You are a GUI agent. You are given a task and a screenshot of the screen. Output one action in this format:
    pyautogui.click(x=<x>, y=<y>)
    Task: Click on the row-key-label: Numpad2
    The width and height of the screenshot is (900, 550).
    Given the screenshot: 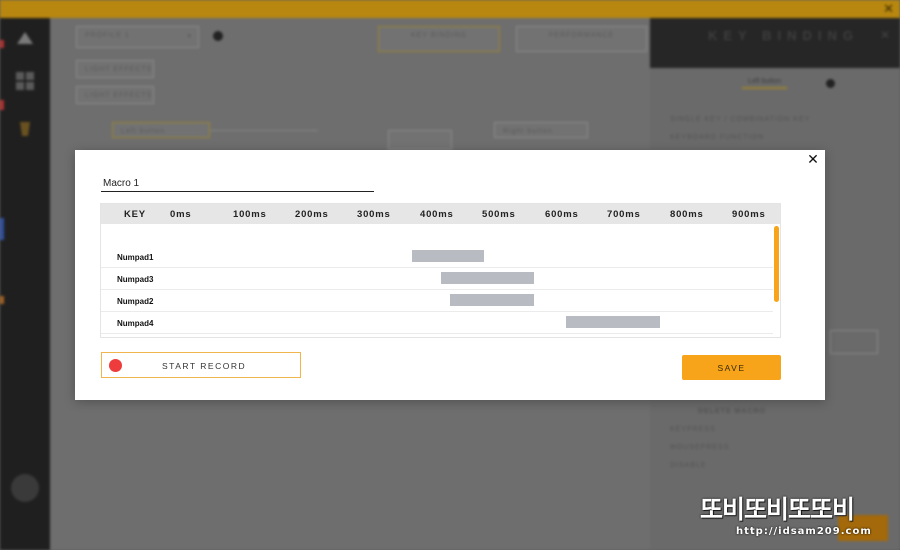 What is the action you would take?
    pyautogui.click(x=135, y=301)
    